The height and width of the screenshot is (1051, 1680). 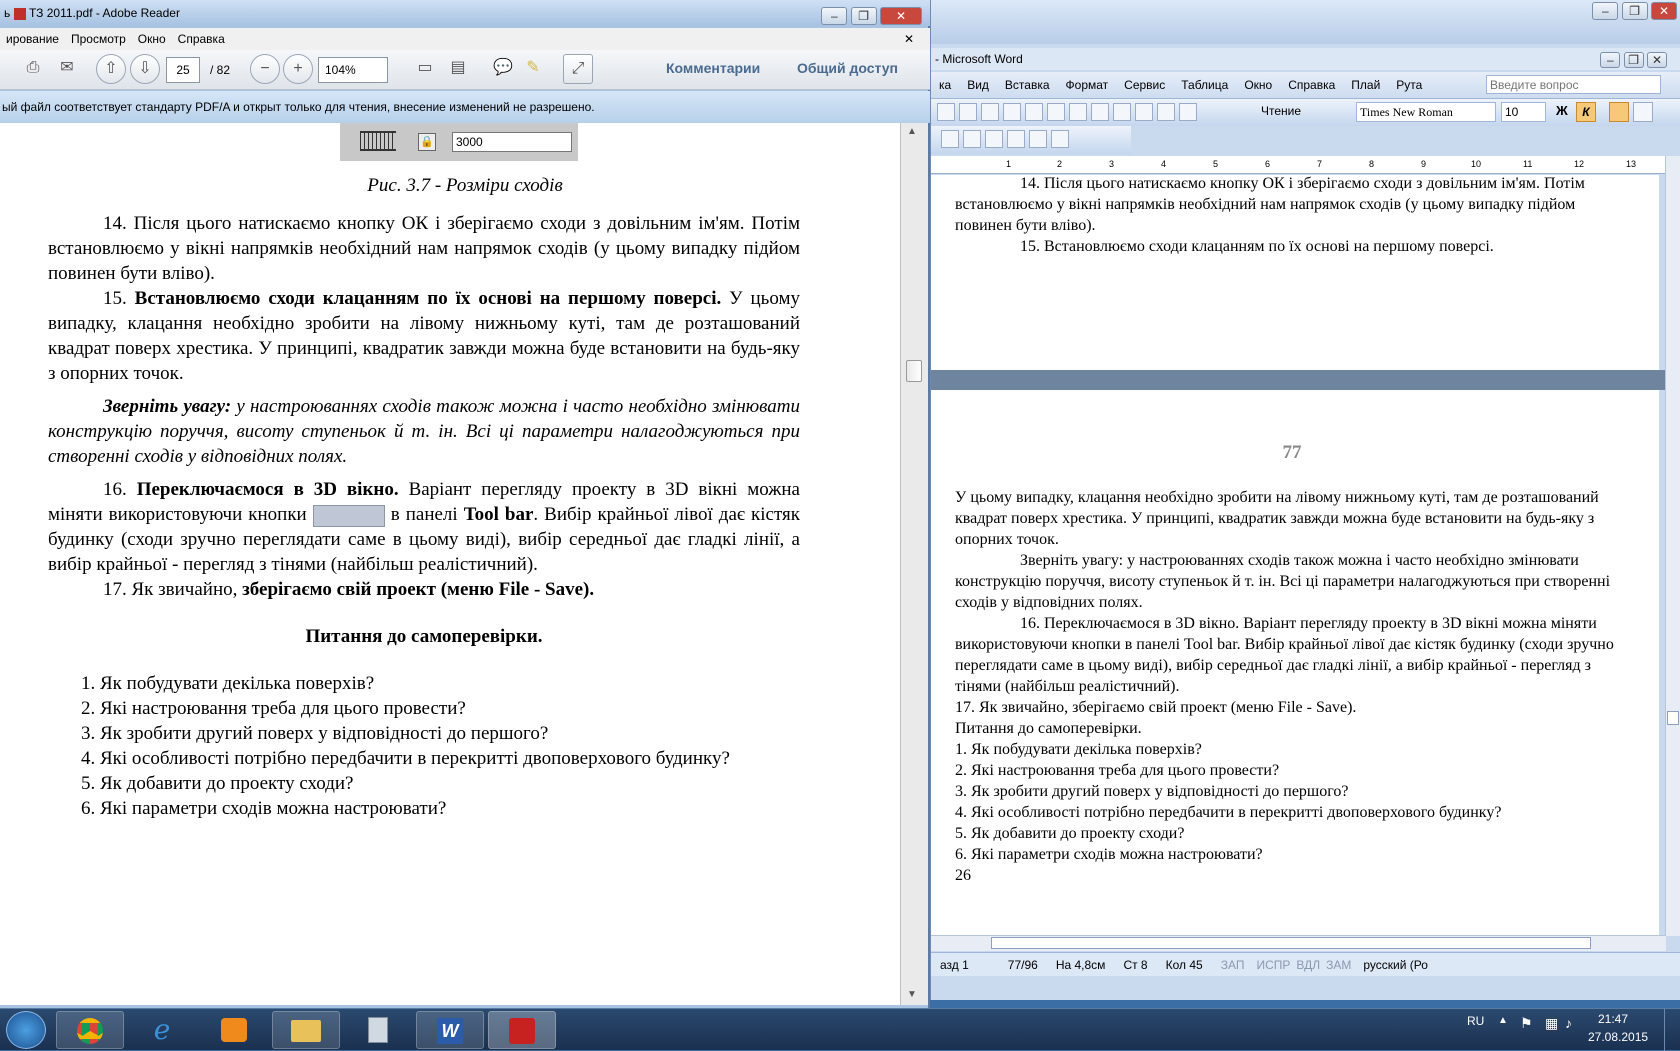 What do you see at coordinates (1610, 60) in the screenshot?
I see `doc-minimize-icon: –` at bounding box center [1610, 60].